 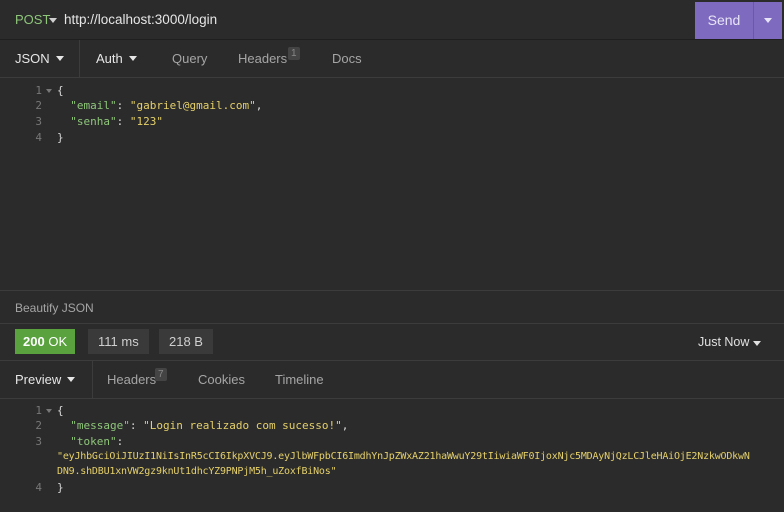 What do you see at coordinates (58, 341) in the screenshot?
I see `status-text: OK` at bounding box center [58, 341].